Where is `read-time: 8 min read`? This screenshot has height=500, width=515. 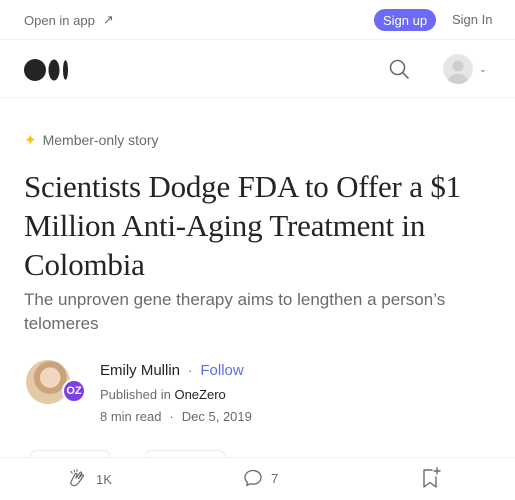 read-time: 8 min read is located at coordinates (131, 416).